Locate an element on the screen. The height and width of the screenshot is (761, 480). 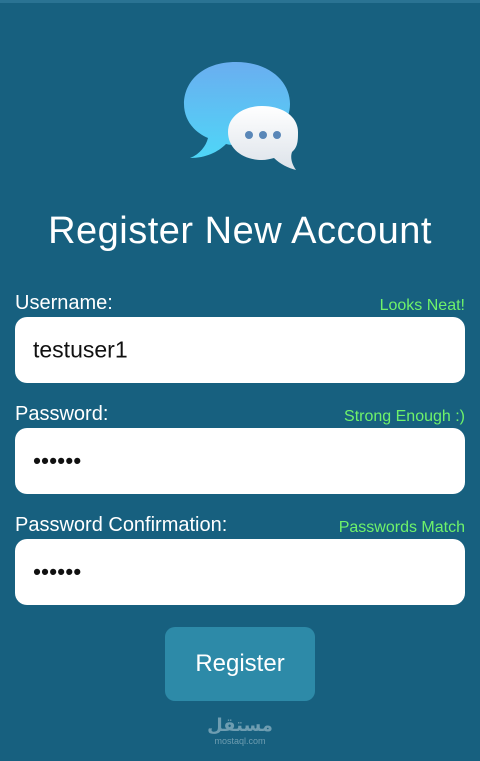
chat-bubbles-icon is located at coordinates (241, 116).